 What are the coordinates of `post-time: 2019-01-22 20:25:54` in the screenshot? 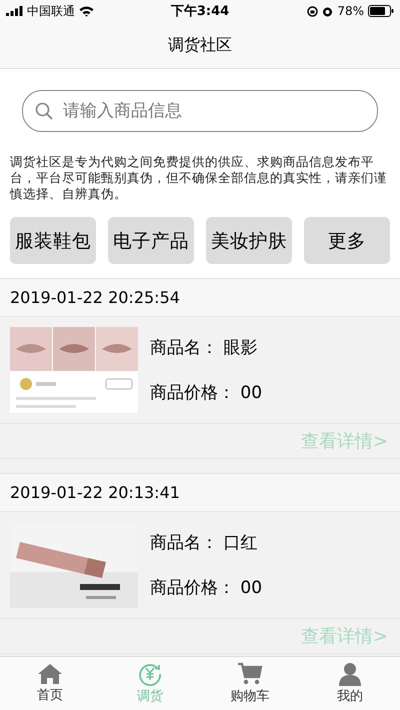 It's located at (95, 297).